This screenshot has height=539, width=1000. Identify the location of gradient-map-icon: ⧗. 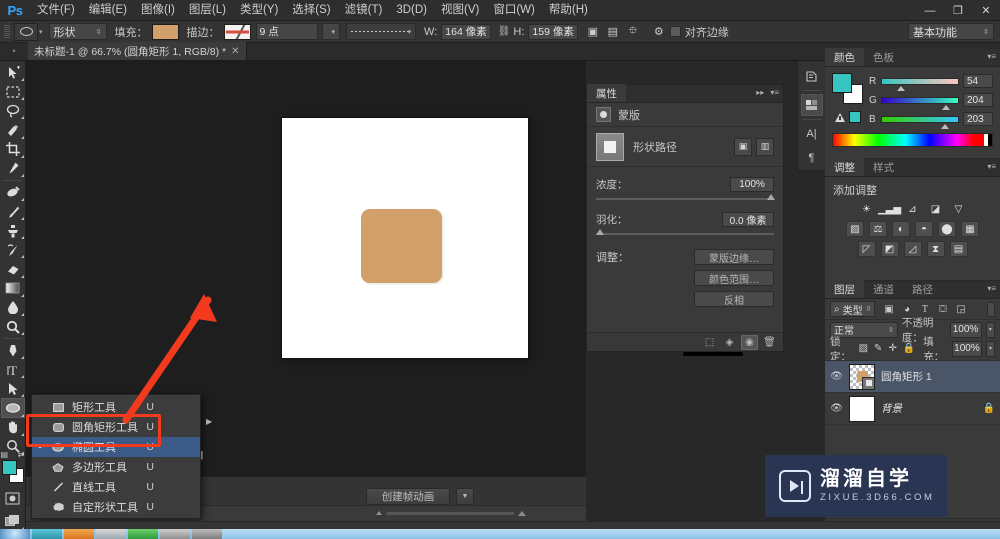
(935, 249).